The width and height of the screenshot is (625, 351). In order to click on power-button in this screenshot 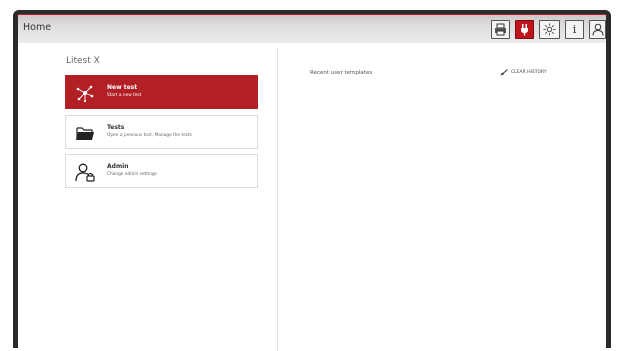, I will do `click(524, 29)`.